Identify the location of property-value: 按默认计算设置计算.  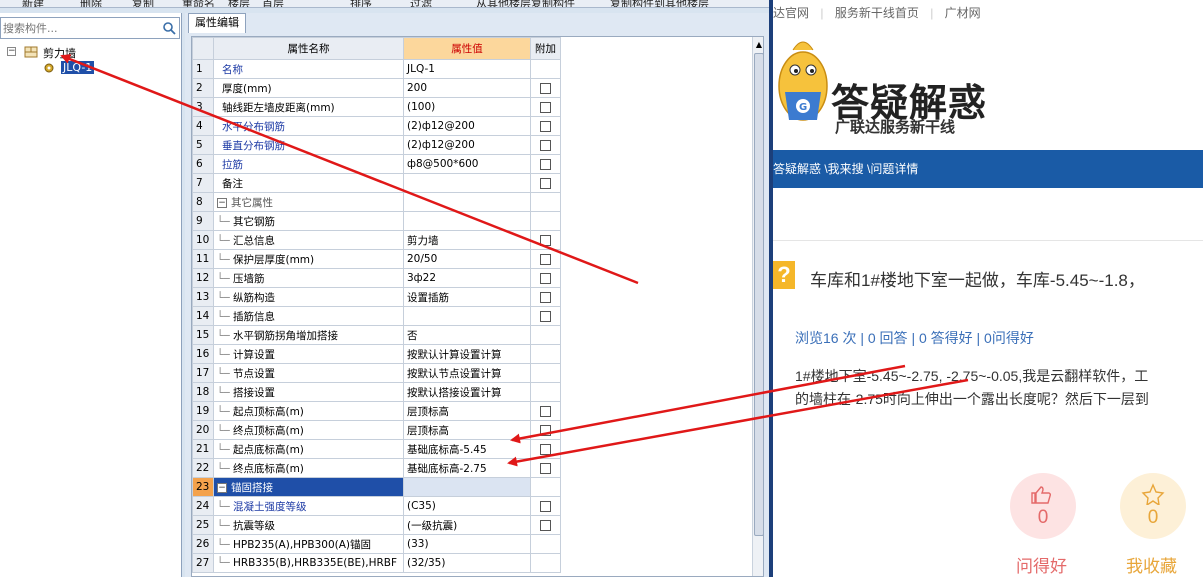
(467, 354).